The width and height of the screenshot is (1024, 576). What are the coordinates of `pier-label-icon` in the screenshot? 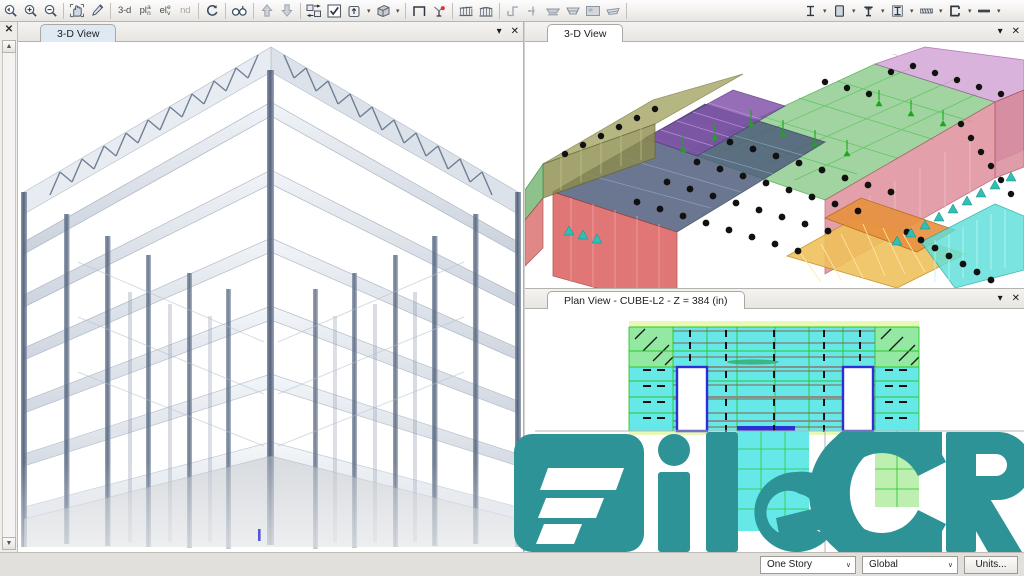 It's located at (513, 11).